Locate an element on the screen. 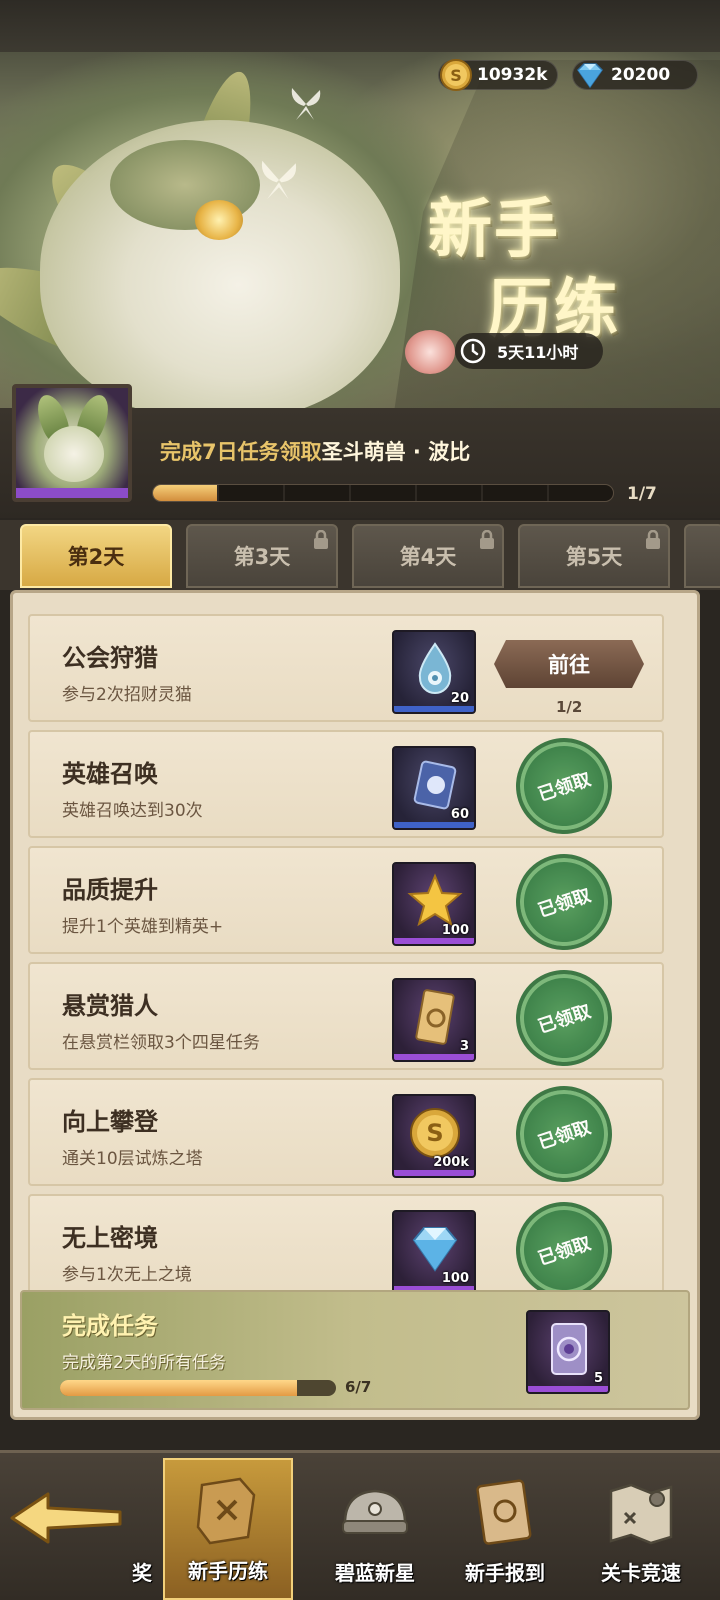 This screenshot has height=1600, width=720. reward-description: 完成7日任务领取圣斗萌兽 · 波比 is located at coordinates (315, 451).